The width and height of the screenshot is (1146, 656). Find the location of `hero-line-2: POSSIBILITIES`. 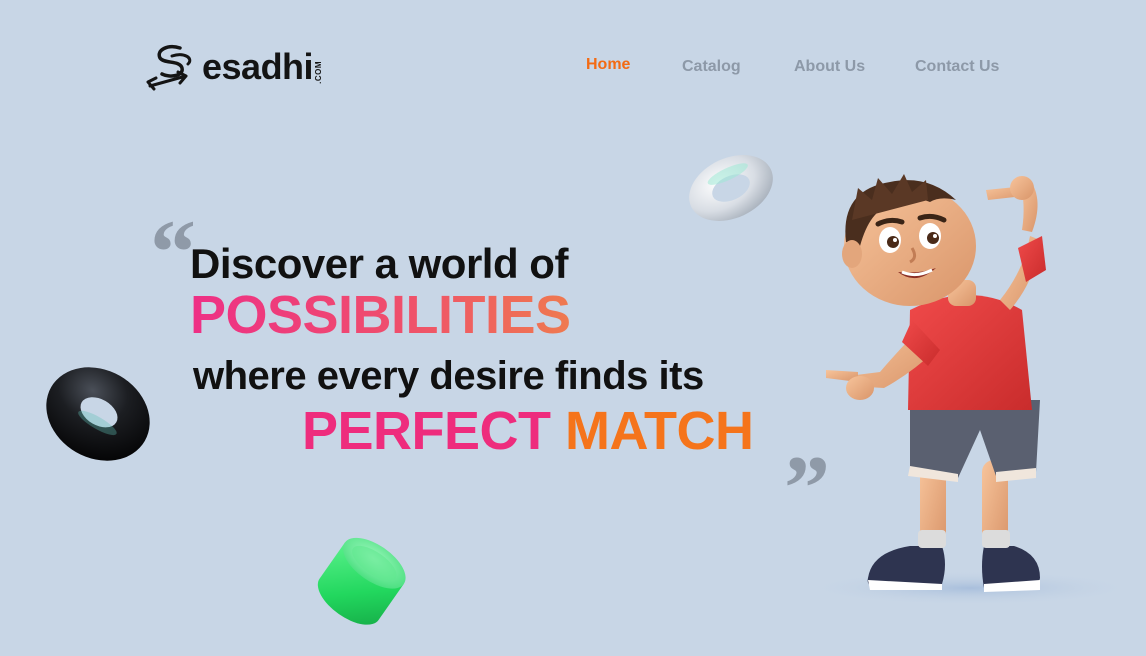

hero-line-2: POSSIBILITIES is located at coordinates (380, 315).